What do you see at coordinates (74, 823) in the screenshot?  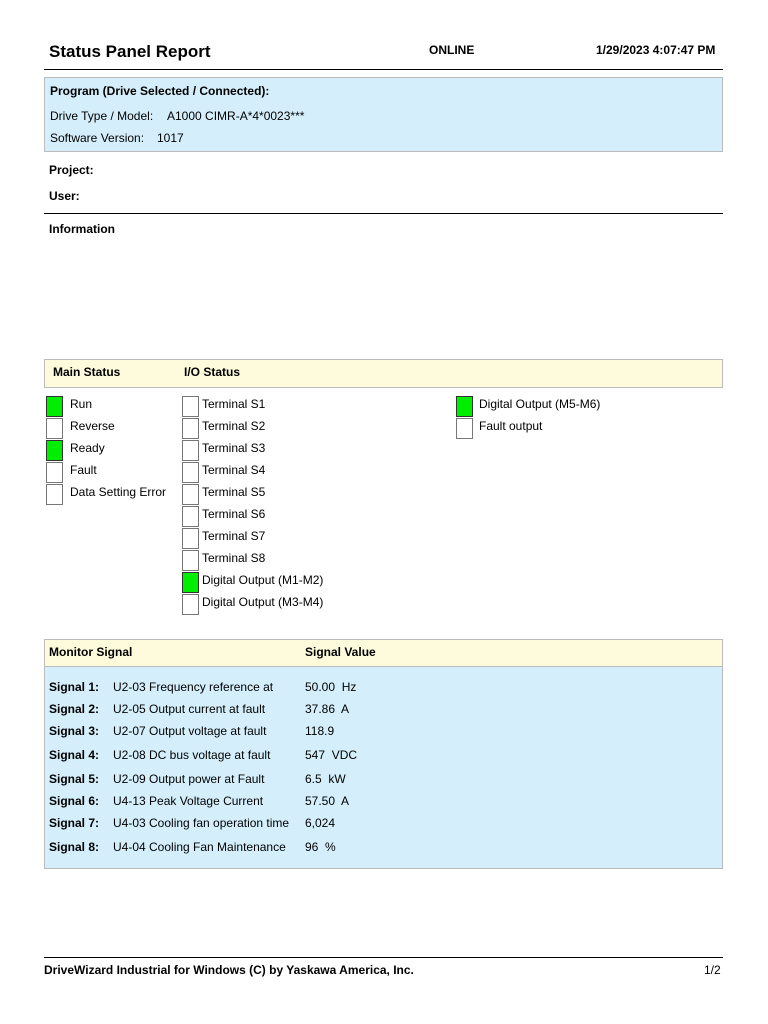 I see `signal-name: Signal 7:` at bounding box center [74, 823].